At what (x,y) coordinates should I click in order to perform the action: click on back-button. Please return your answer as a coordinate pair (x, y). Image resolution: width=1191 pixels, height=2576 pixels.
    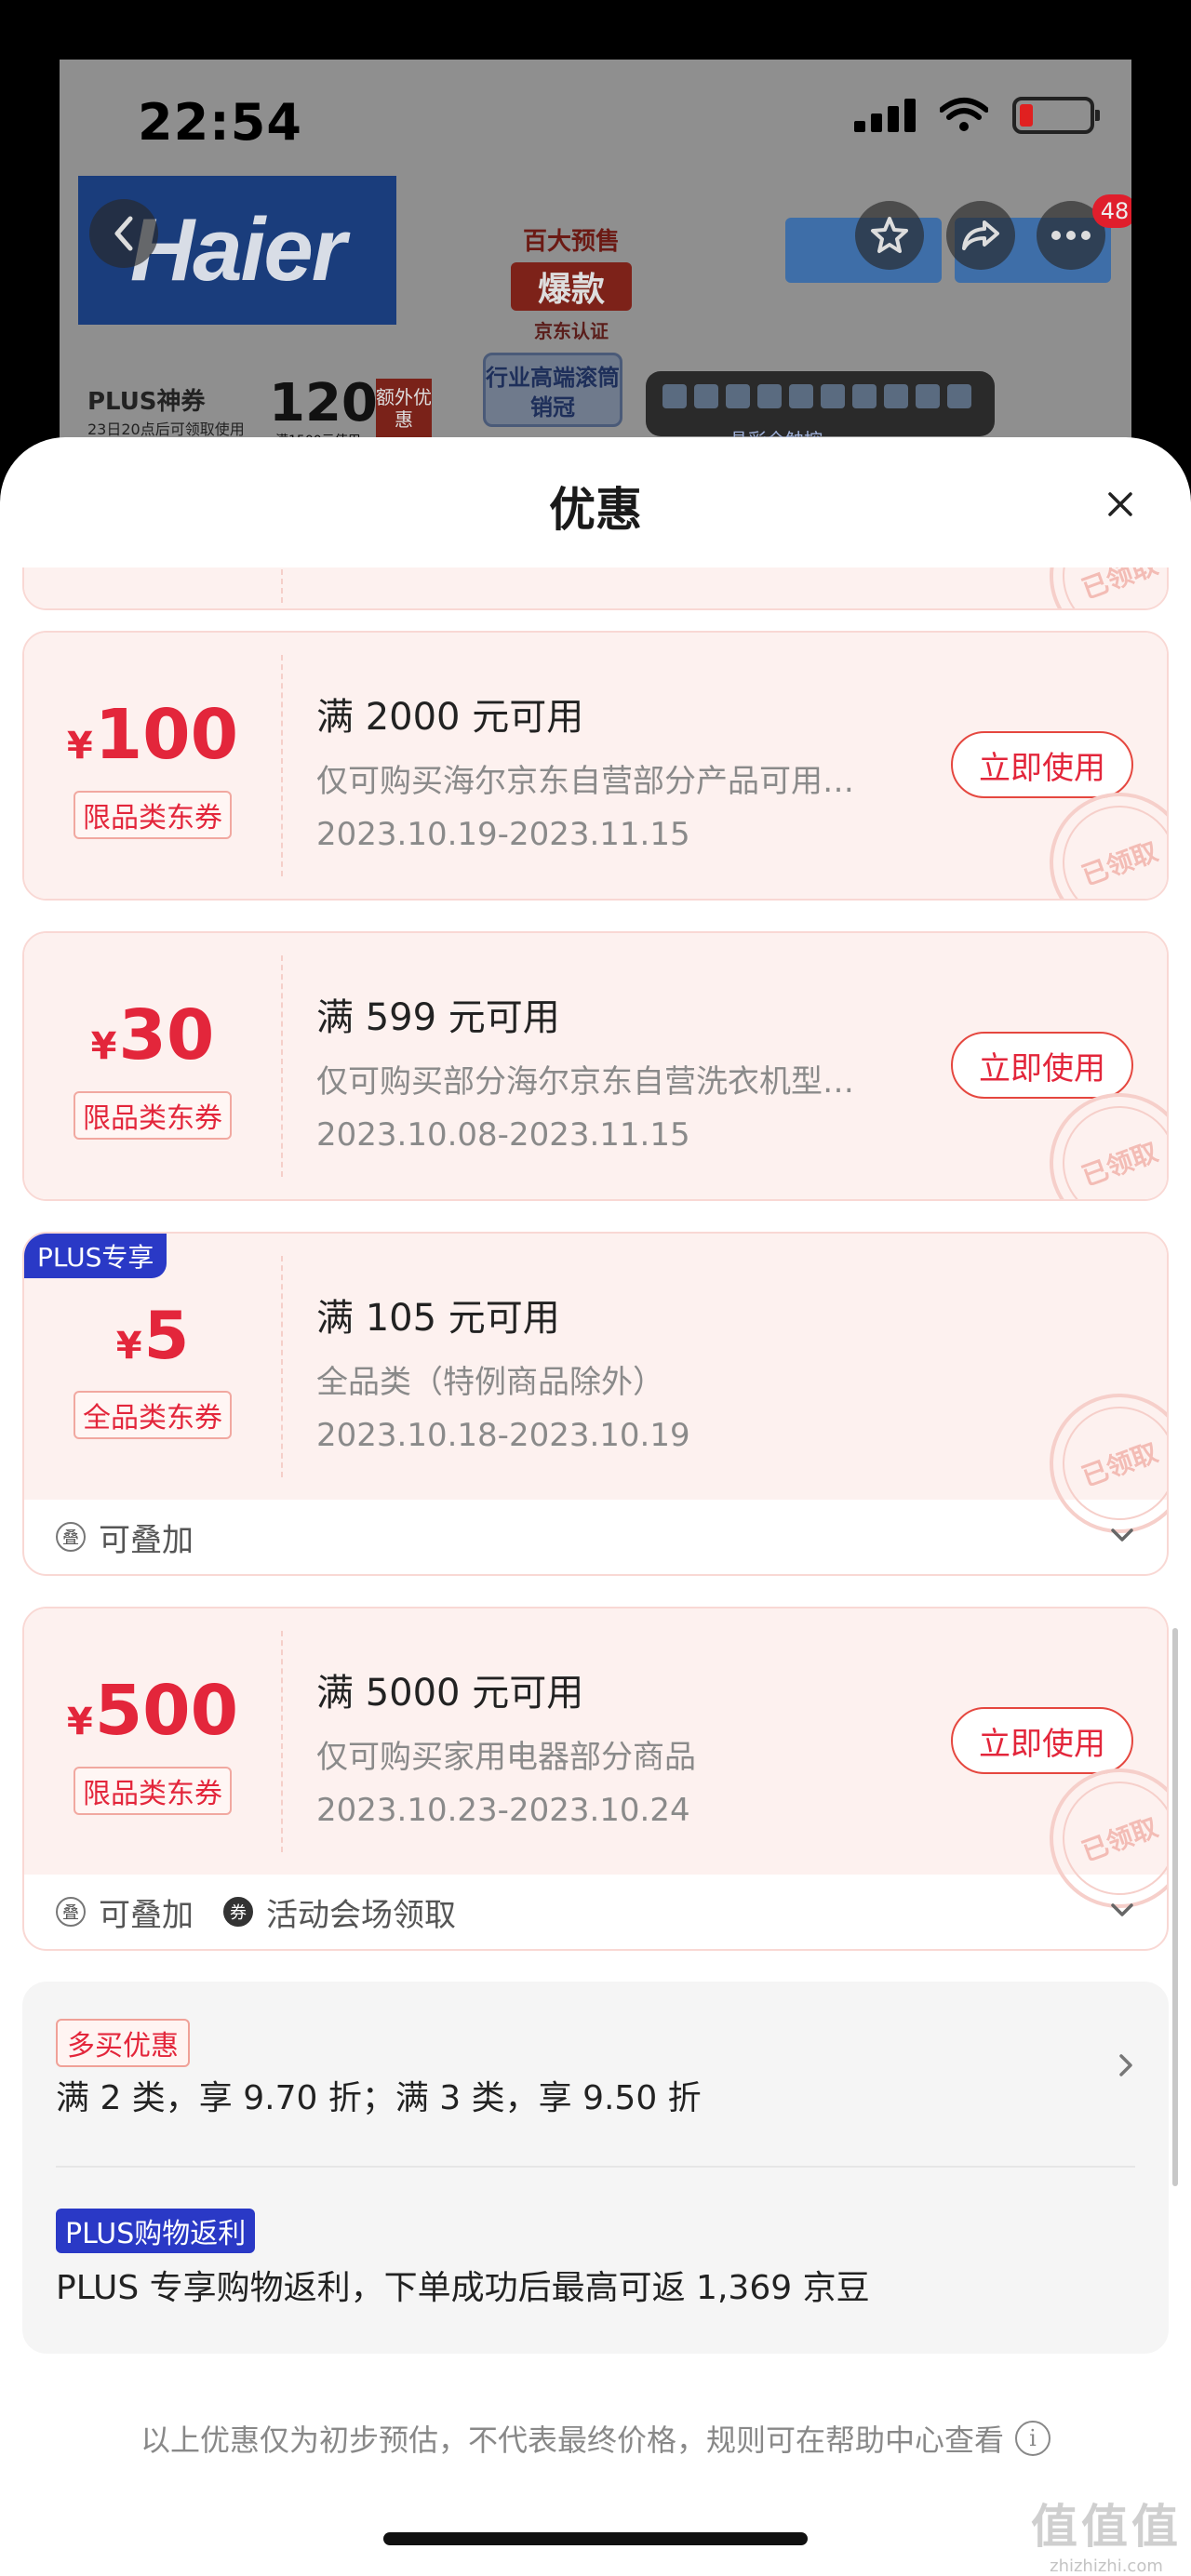
    Looking at the image, I should click on (123, 233).